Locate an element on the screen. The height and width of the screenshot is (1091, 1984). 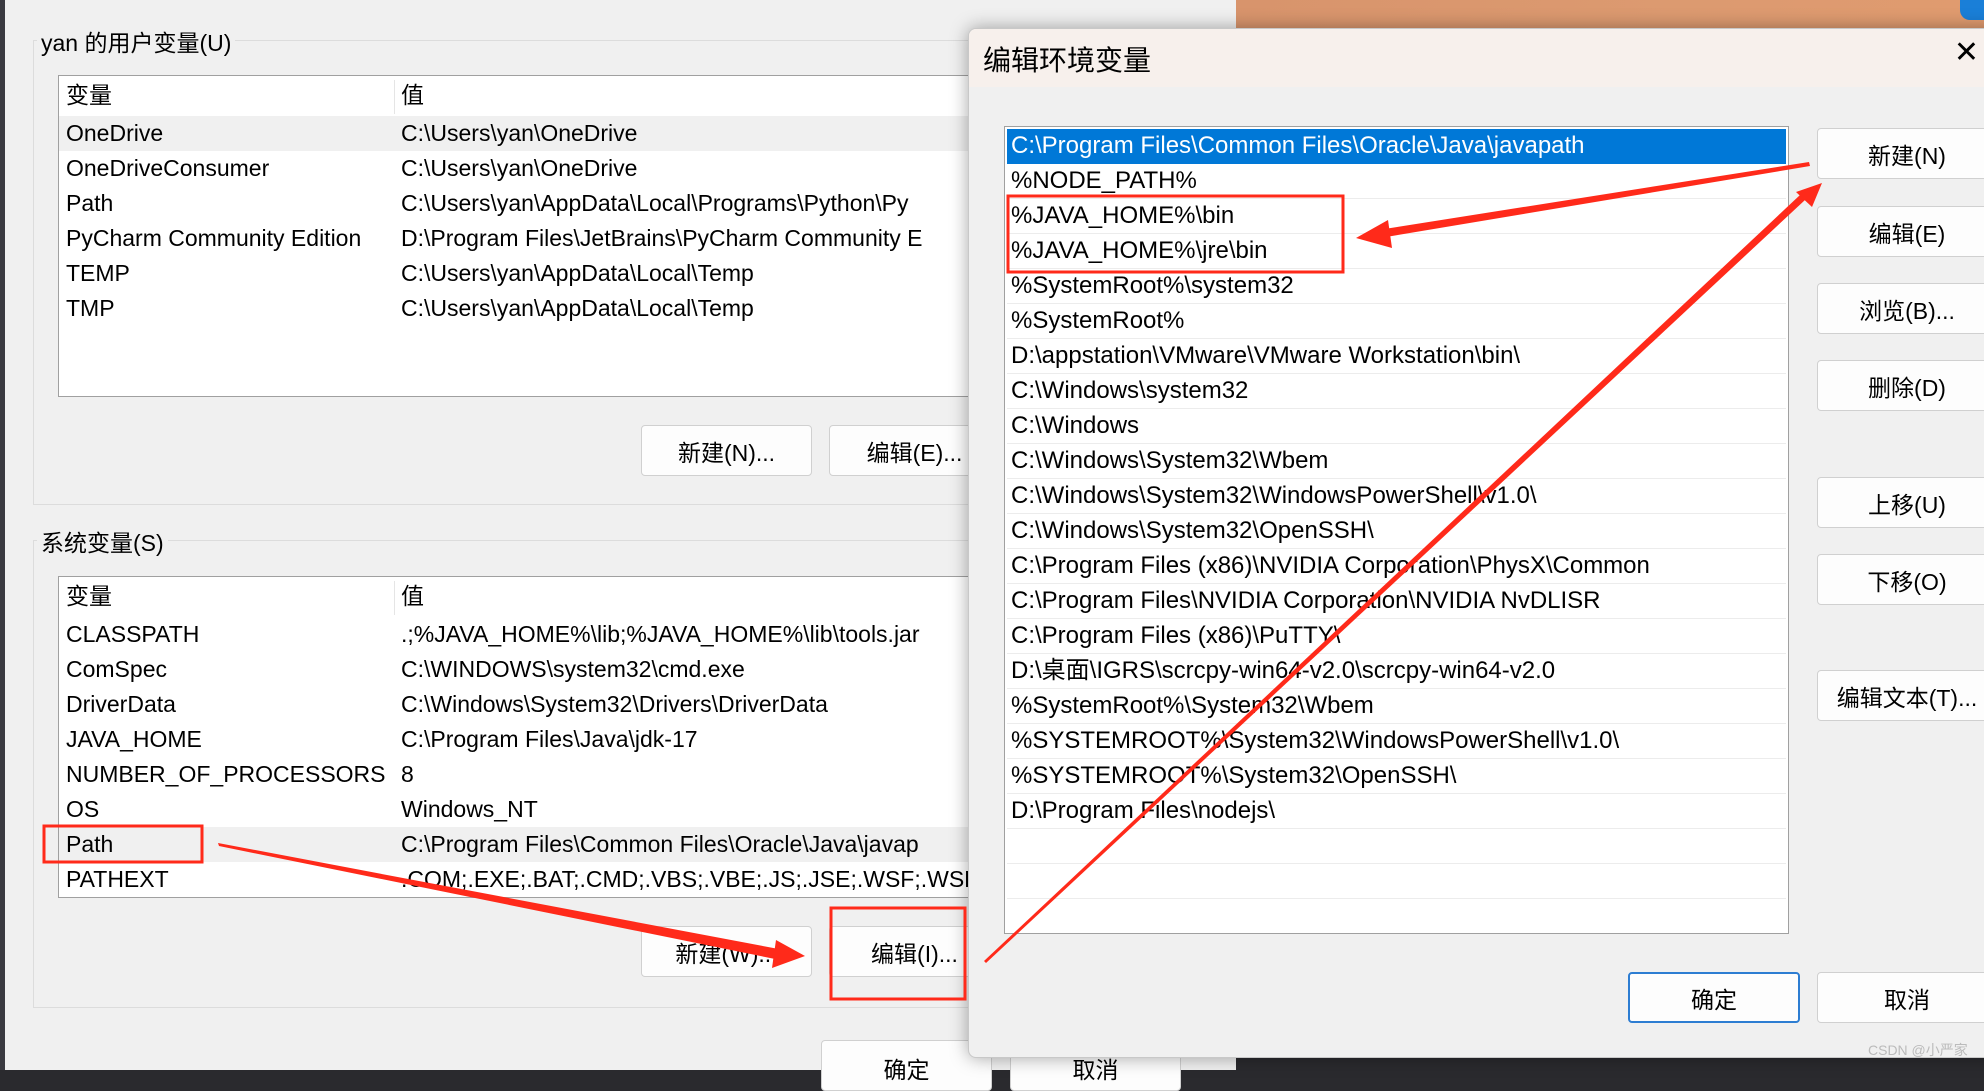
path-entry: C:\Program Files (x86)\PuTTY\ is located at coordinates (1396, 636).